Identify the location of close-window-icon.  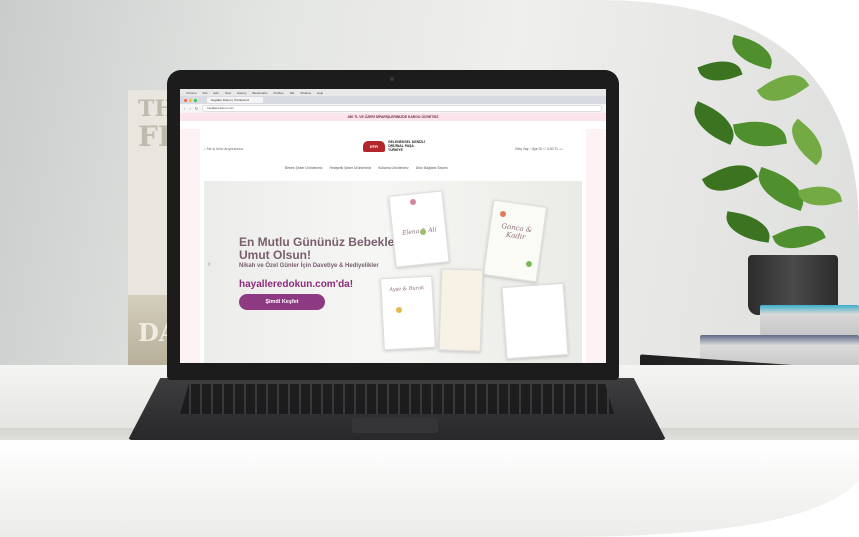
(185, 100).